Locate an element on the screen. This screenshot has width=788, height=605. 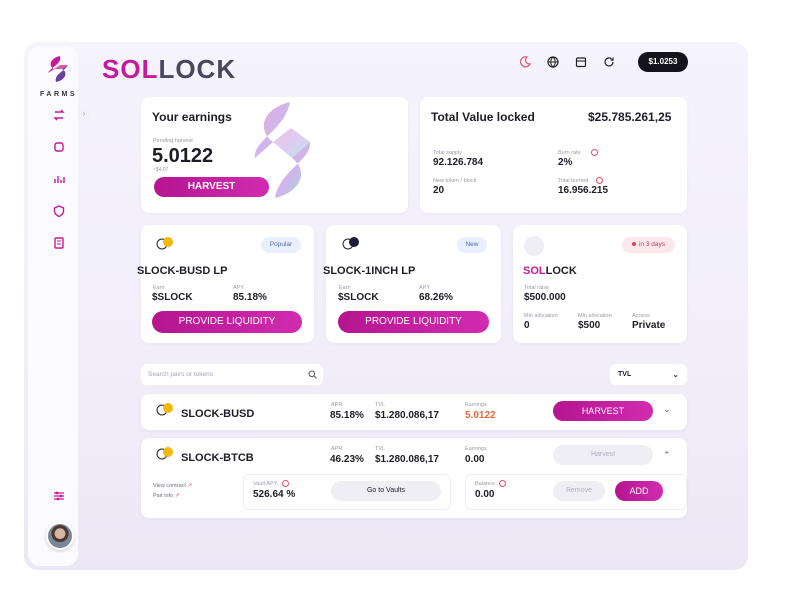
project-logo-icon is located at coordinates (534, 246).